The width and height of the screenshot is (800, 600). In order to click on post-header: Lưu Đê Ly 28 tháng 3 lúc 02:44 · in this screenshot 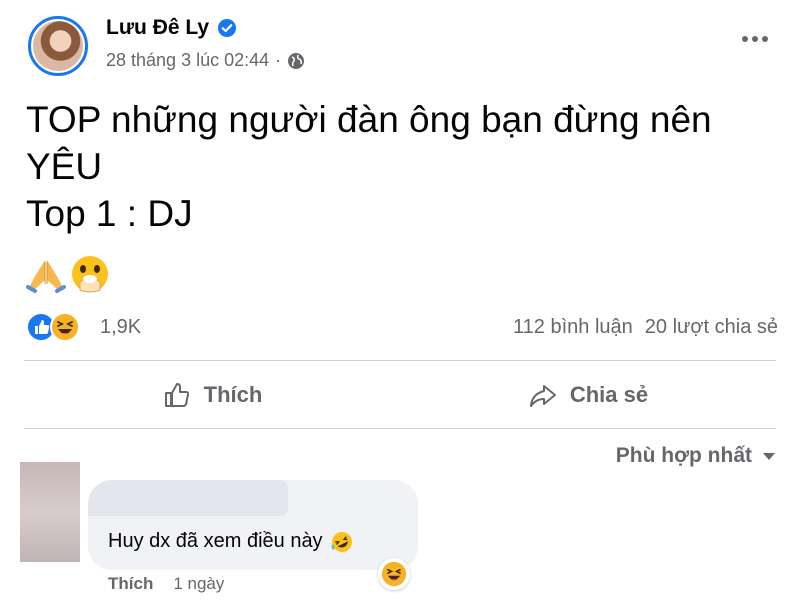, I will do `click(400, 45)`.